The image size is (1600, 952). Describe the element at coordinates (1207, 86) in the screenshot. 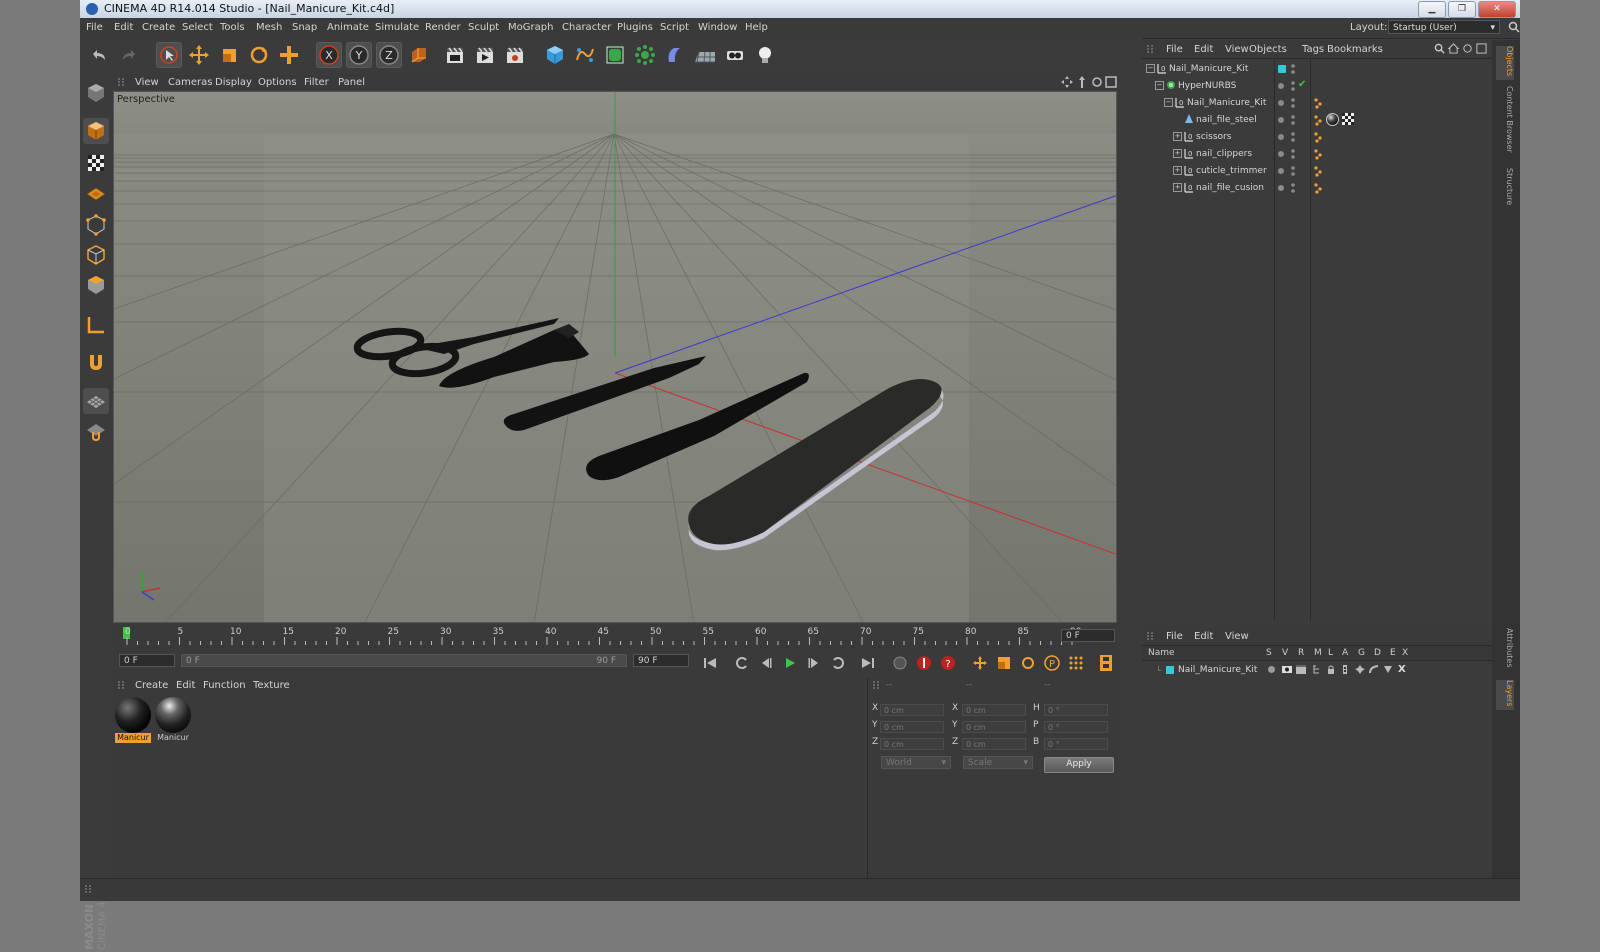

I see `object-name: HyperNURBS` at that location.